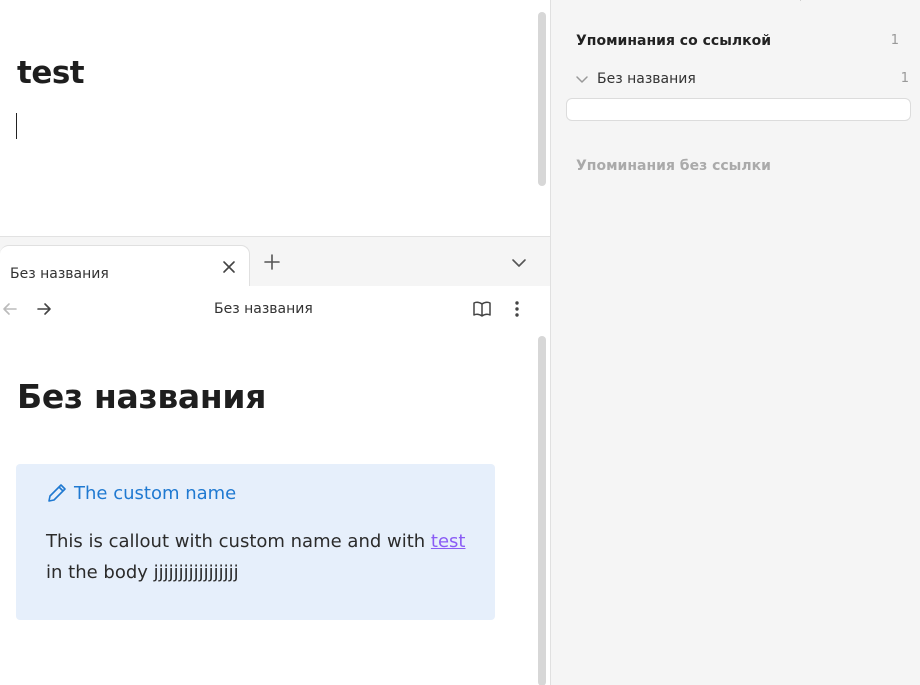  Describe the element at coordinates (542, 99) in the screenshot. I see `top-pane-scrollbar` at that location.